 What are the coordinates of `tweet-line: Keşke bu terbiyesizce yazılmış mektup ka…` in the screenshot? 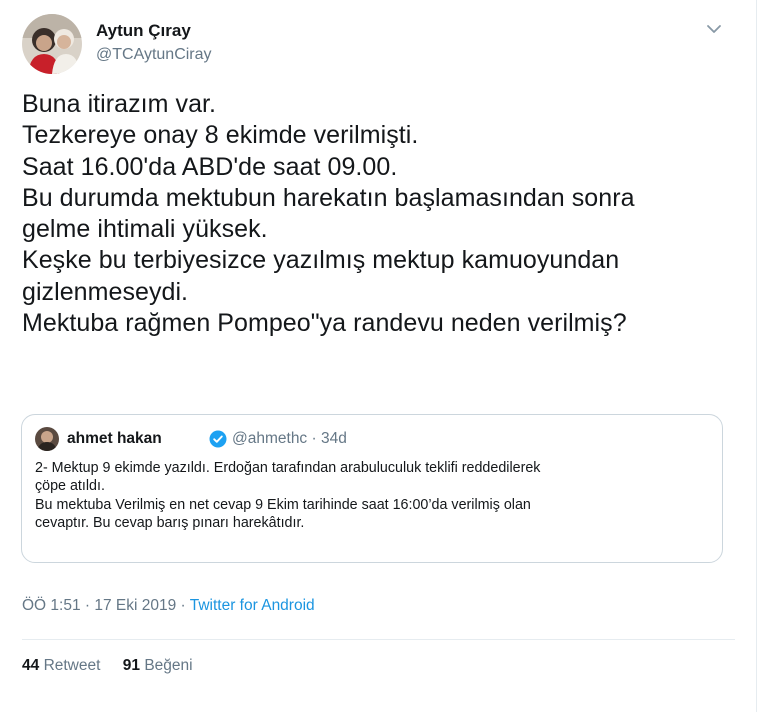 It's located at (321, 260).